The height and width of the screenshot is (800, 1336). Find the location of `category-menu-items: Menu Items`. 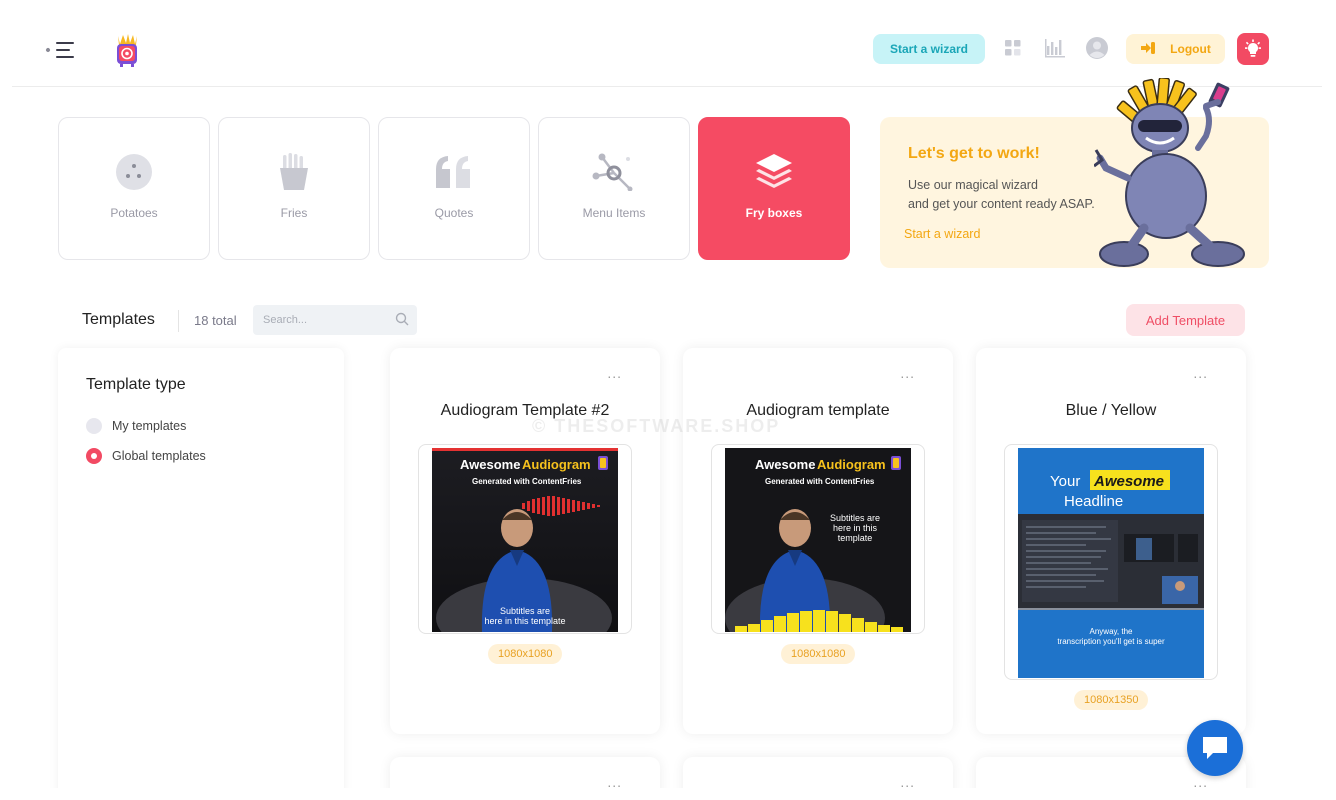

category-menu-items: Menu Items is located at coordinates (614, 188).